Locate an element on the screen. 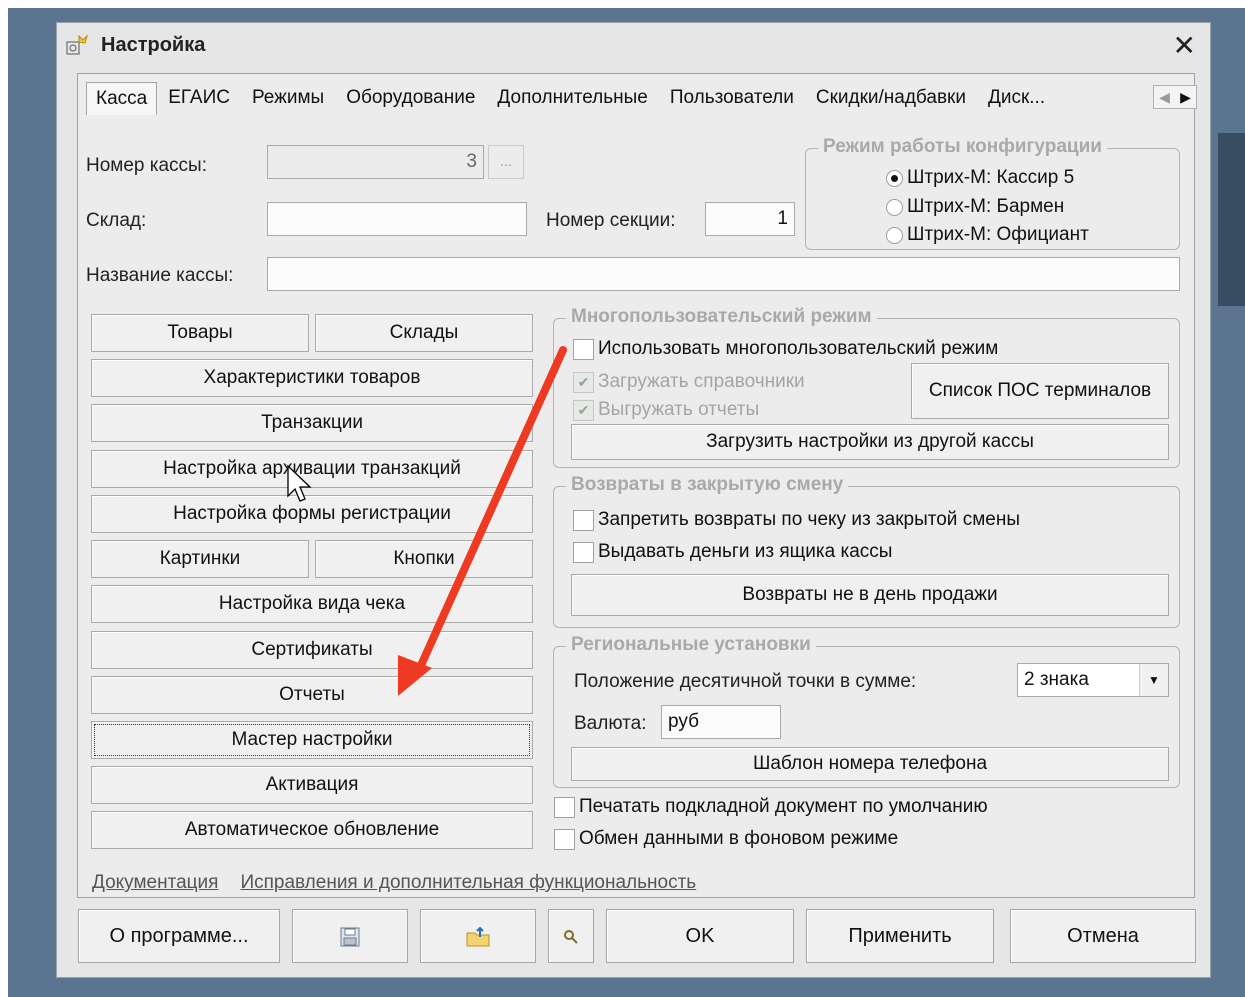  use-multiuser-checkbox: Использовать многопользовательский режим is located at coordinates (785, 349).